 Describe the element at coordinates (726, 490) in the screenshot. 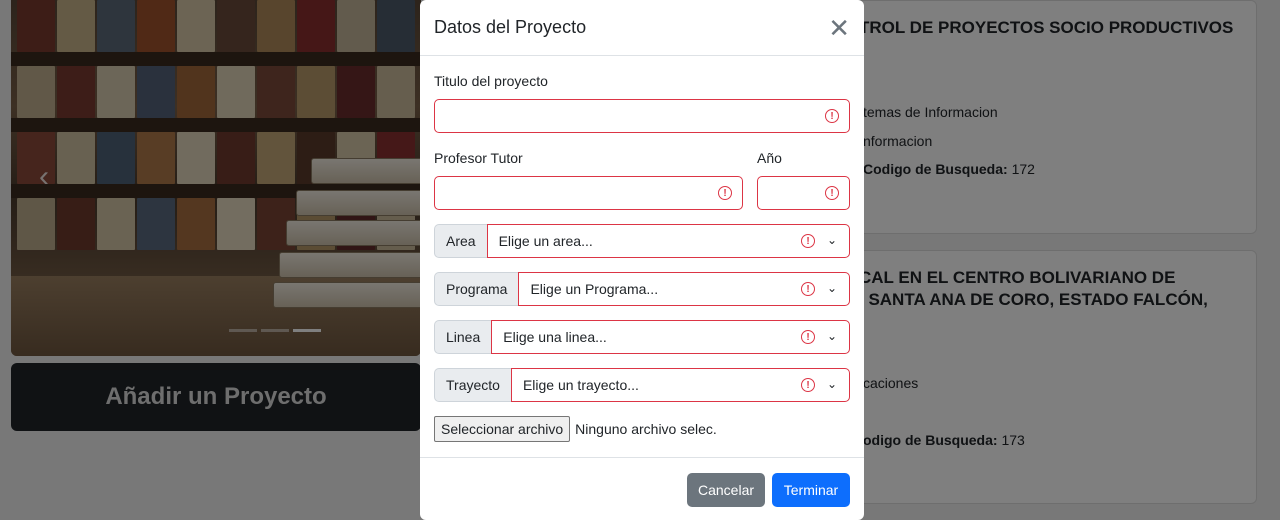

I see `cancel-button: Cancelar` at that location.